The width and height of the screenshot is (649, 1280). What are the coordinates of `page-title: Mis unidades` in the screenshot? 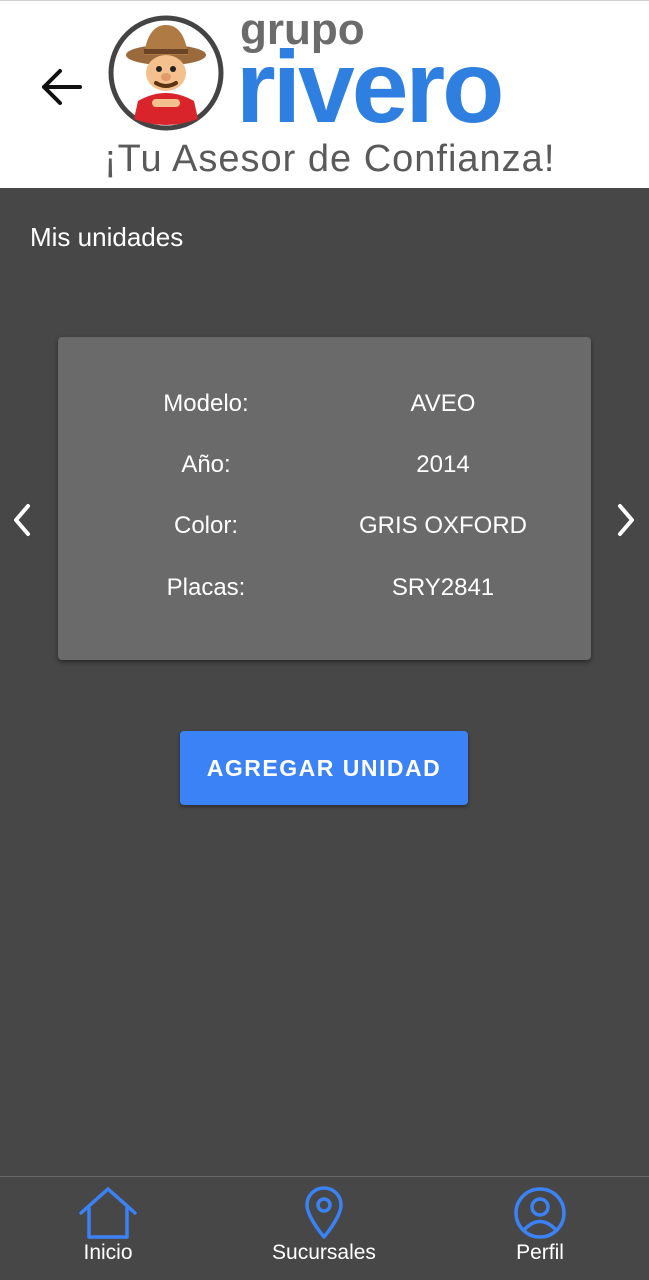 It's located at (107, 237).